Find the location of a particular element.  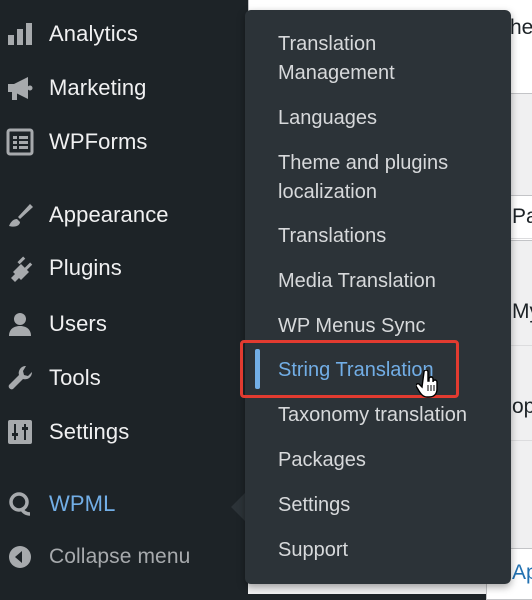

submenu-item-theme-plugins-localization: Theme and plugins localization is located at coordinates (378, 178).